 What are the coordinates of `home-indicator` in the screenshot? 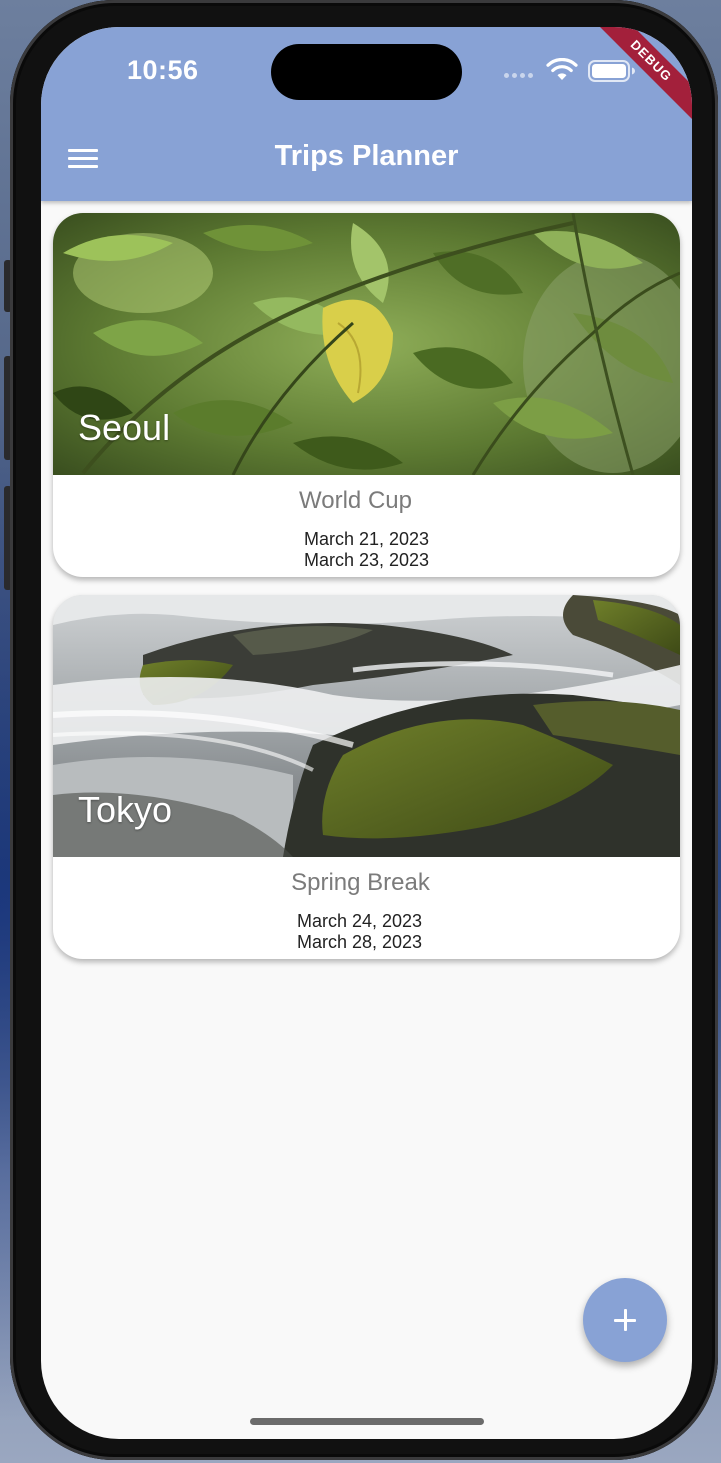 It's located at (367, 1421).